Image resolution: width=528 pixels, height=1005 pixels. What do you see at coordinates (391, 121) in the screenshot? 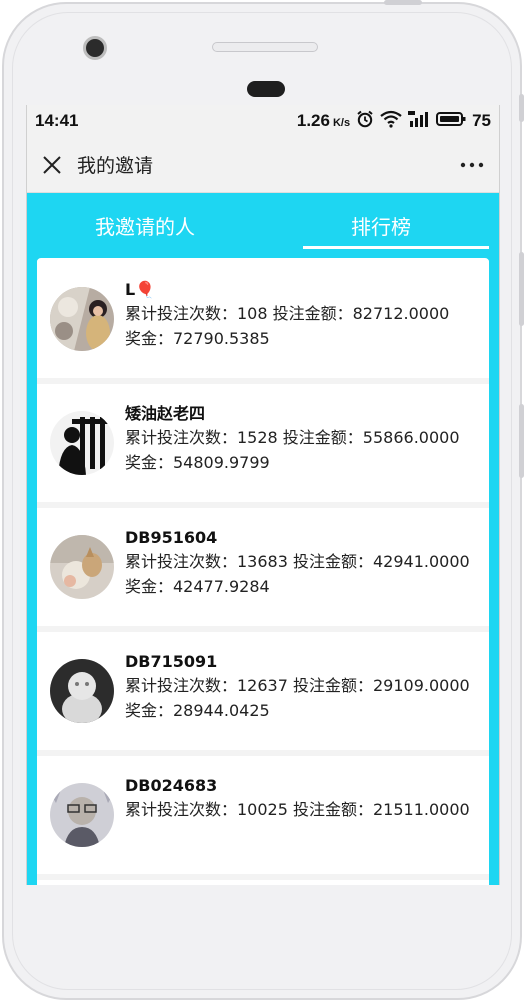
I see `wifi-icon` at bounding box center [391, 121].